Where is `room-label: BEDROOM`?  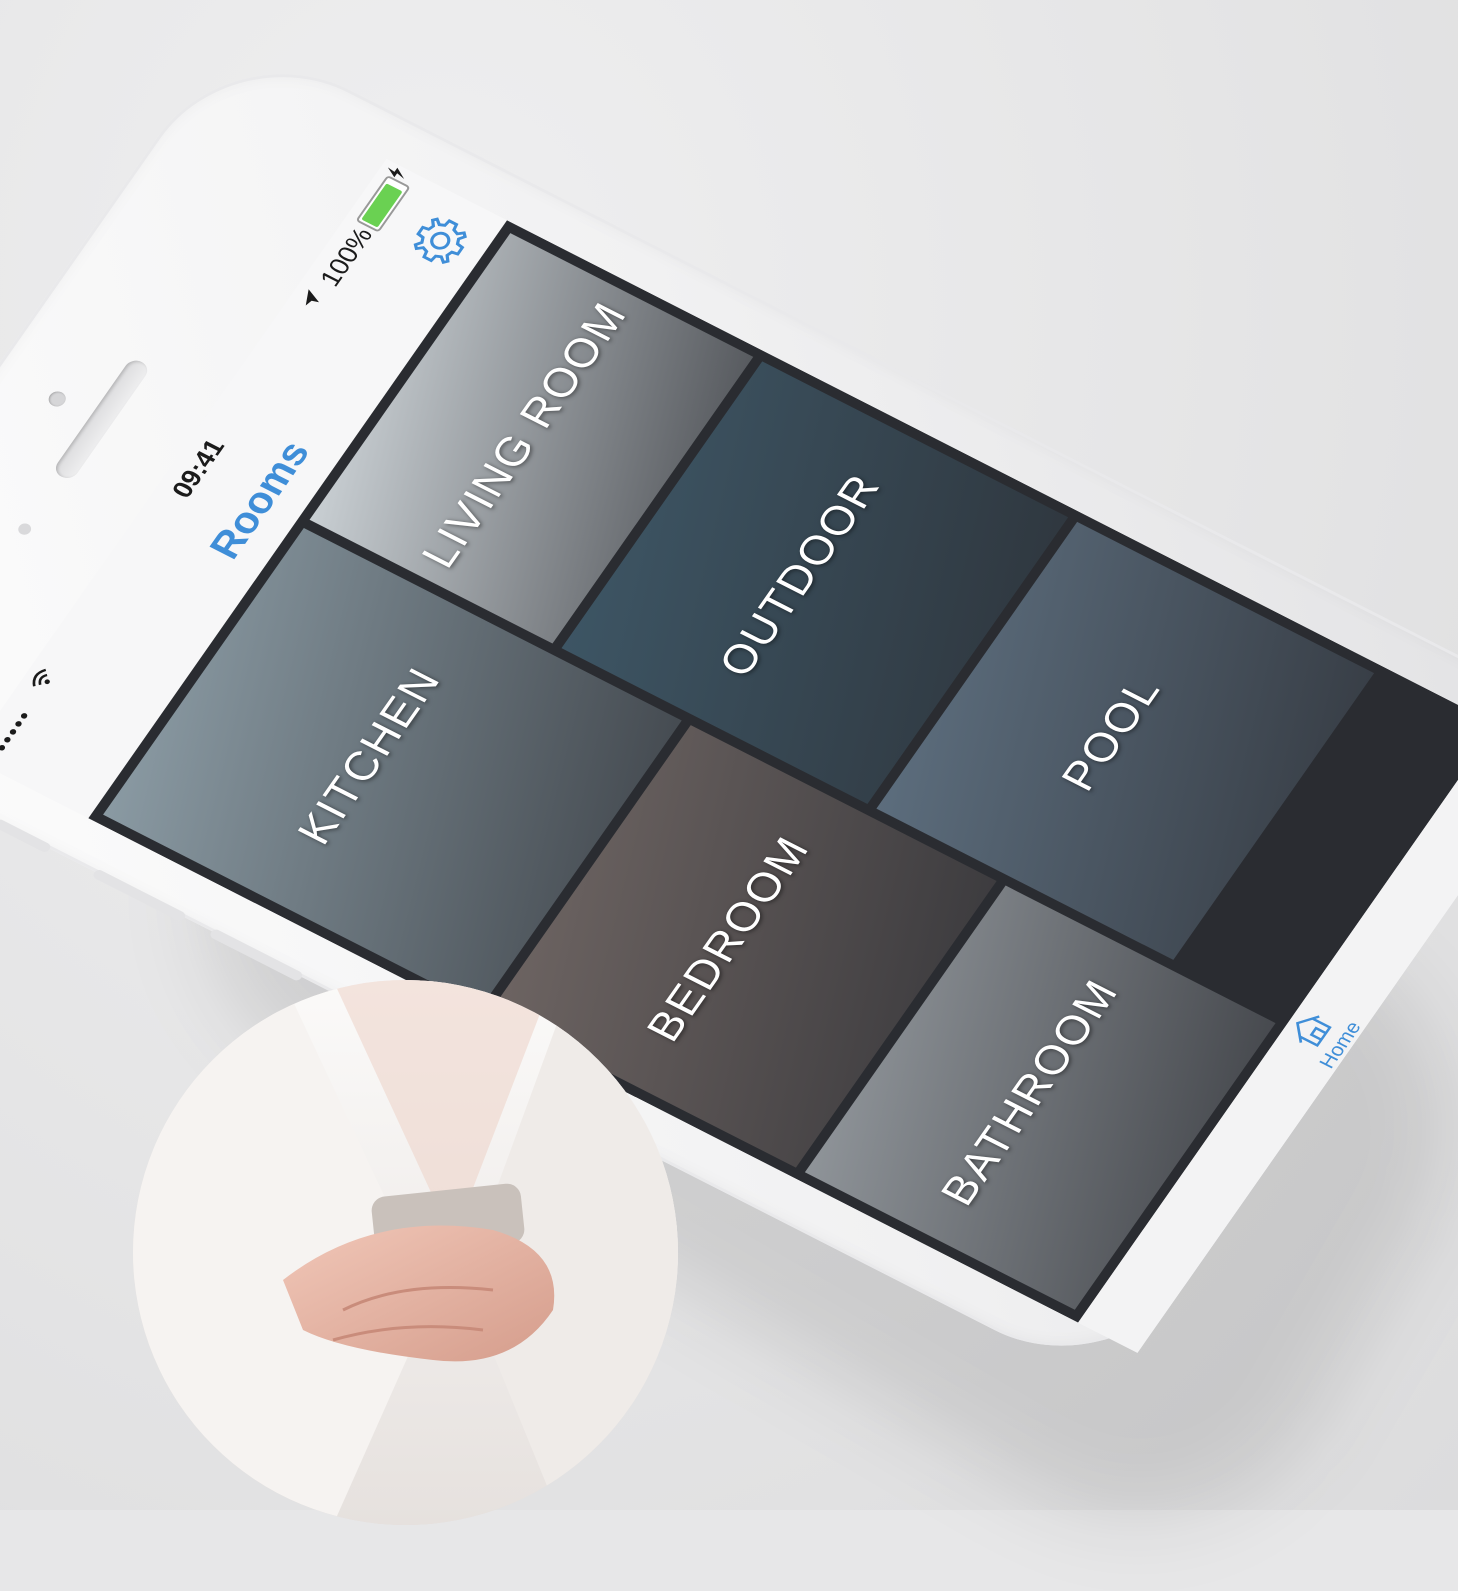 room-label: BEDROOM is located at coordinates (728, 939).